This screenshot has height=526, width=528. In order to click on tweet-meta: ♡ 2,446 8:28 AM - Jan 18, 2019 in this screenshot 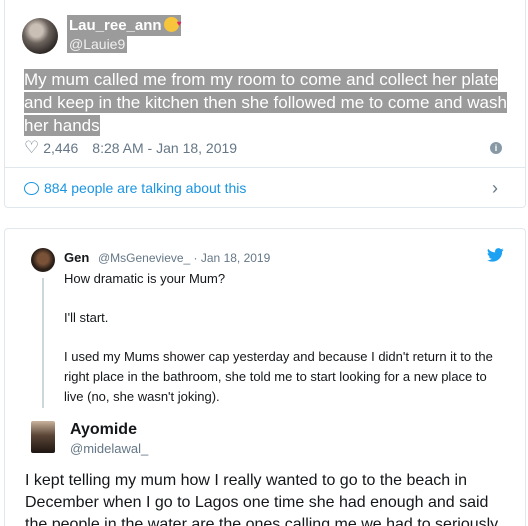, I will do `click(130, 147)`.